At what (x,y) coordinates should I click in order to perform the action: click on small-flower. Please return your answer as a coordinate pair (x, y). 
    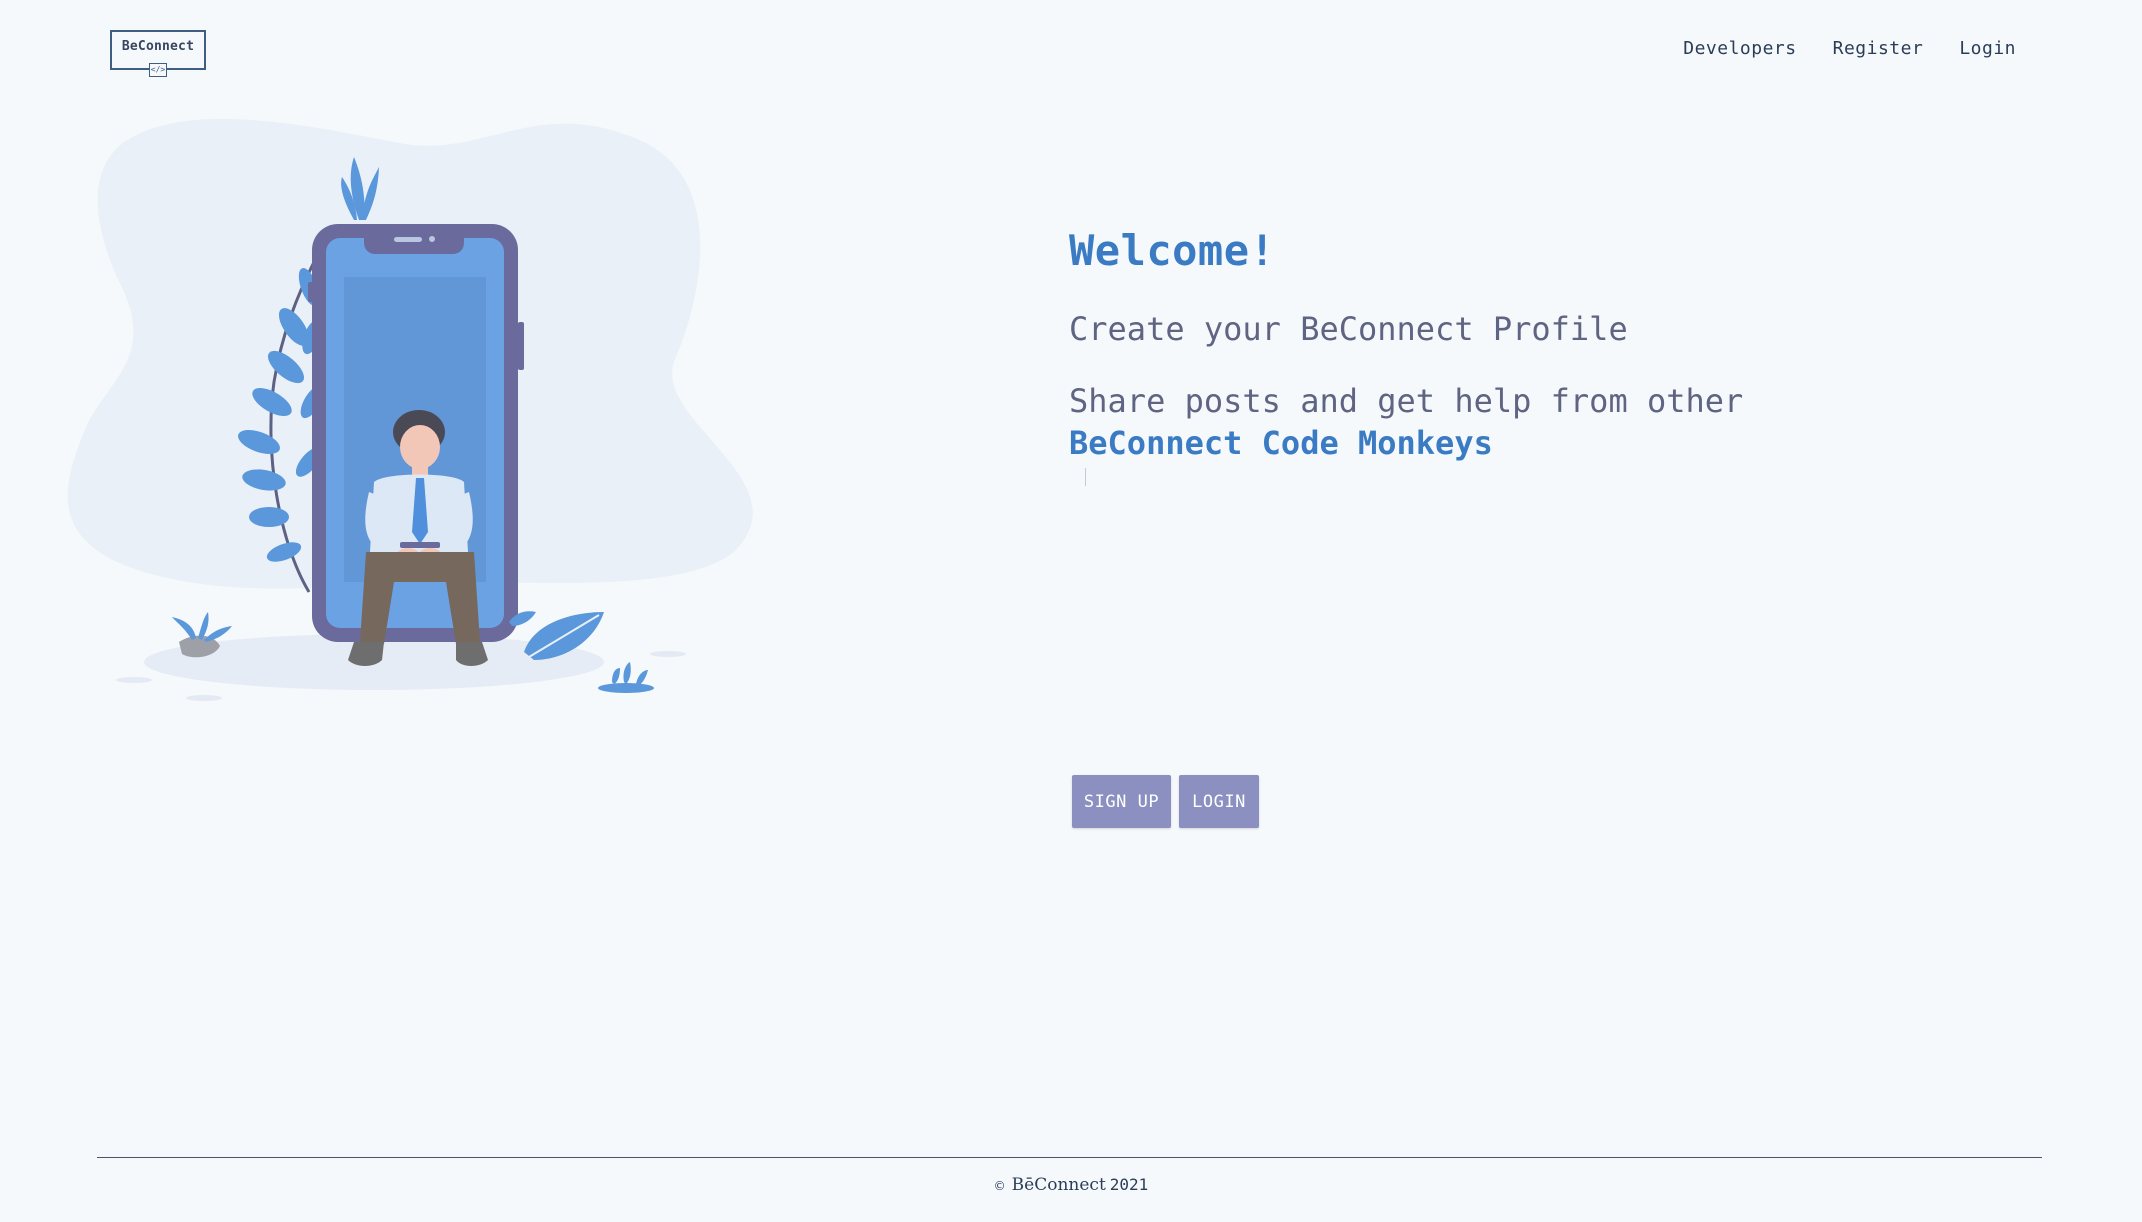
    Looking at the image, I should click on (626, 677).